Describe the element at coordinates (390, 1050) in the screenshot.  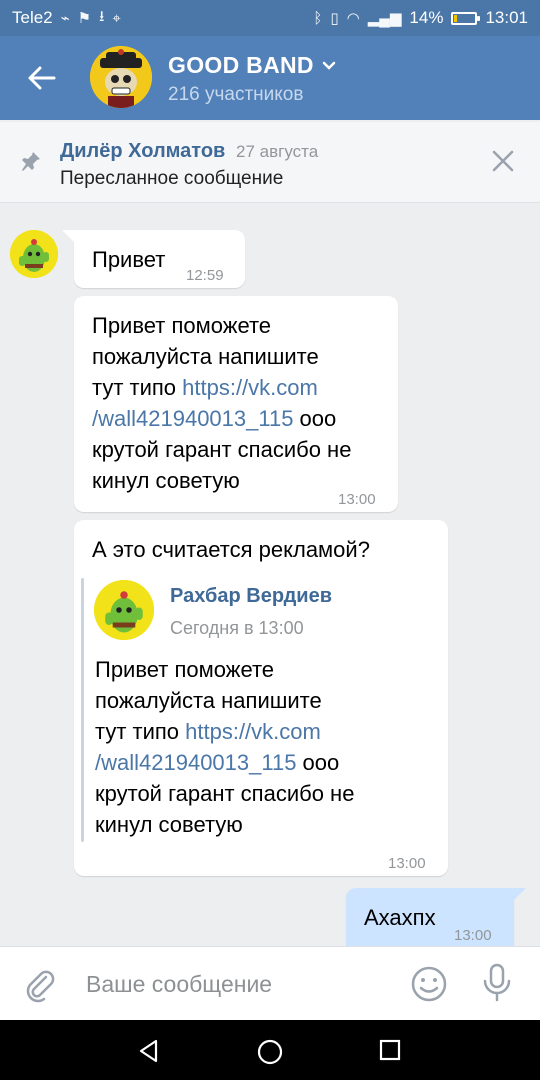
I see `nav-recent-icon` at that location.